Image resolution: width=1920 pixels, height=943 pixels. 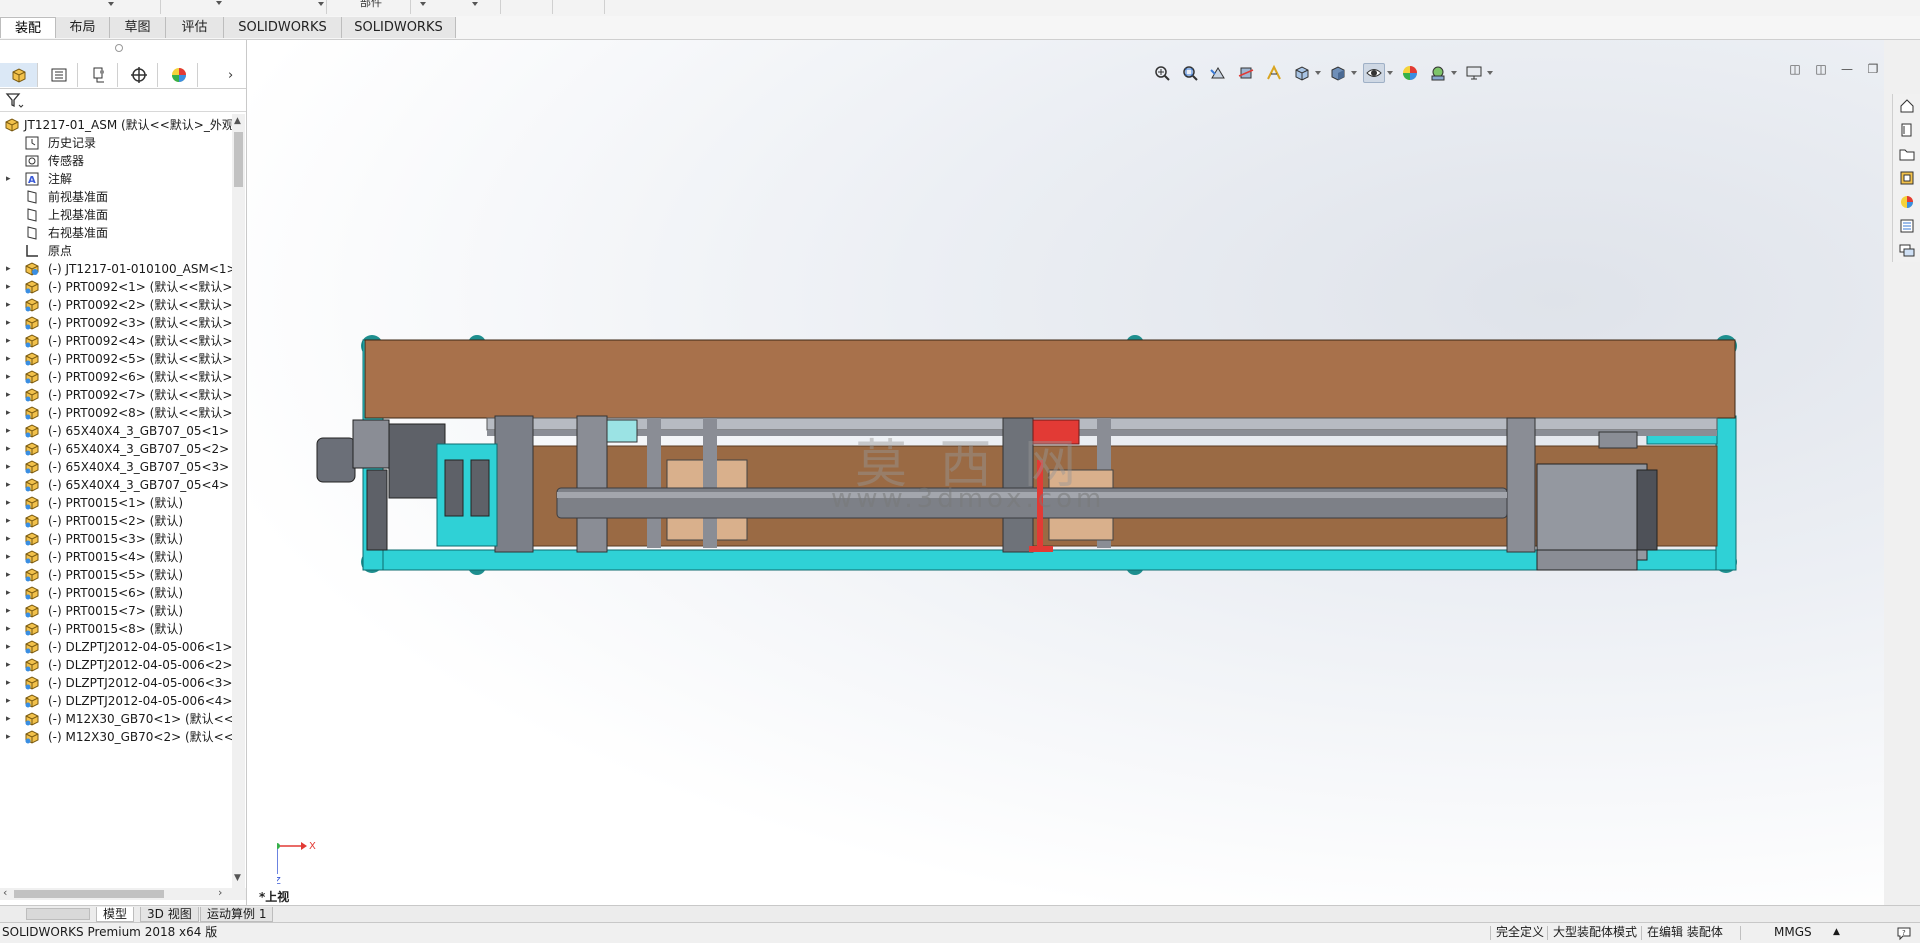 I want to click on panel-collapse-handle, so click(x=119, y=48).